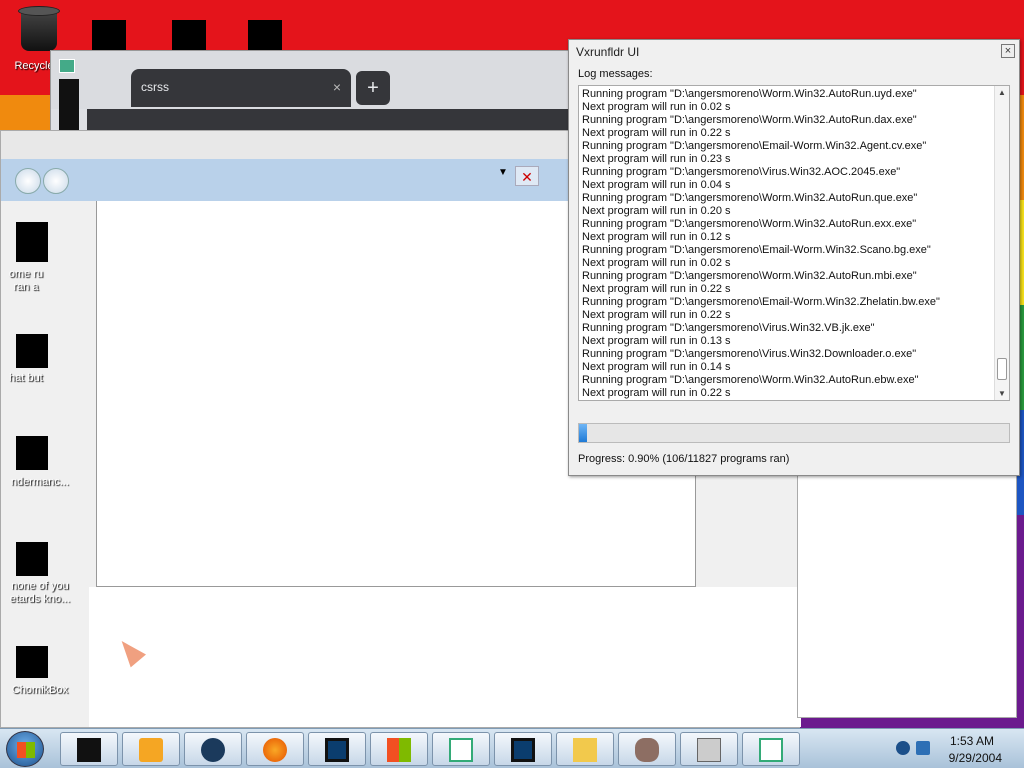 Image resolution: width=1024 pixels, height=768 pixels. Describe the element at coordinates (946, 748) in the screenshot. I see `system-tray: 1:53 AM 9/29/2004` at that location.